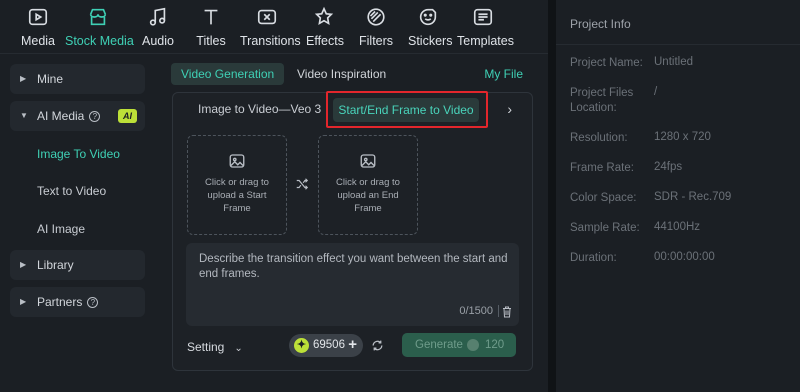 The image size is (800, 392). Describe the element at coordinates (302, 184) in the screenshot. I see `swap-icon` at that location.